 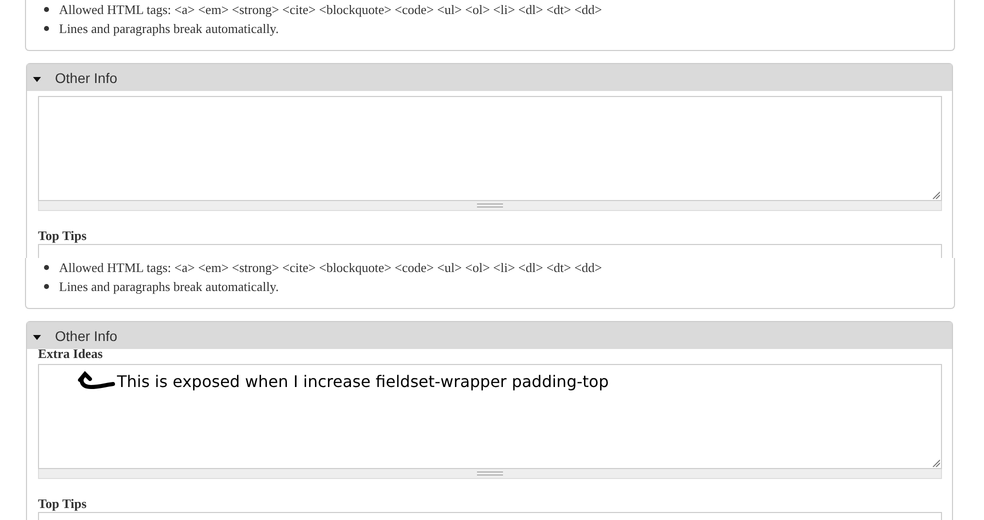 I want to click on annotation-text: This is exposed when I increase fieldset-wrapper padding-top, so click(x=363, y=381).